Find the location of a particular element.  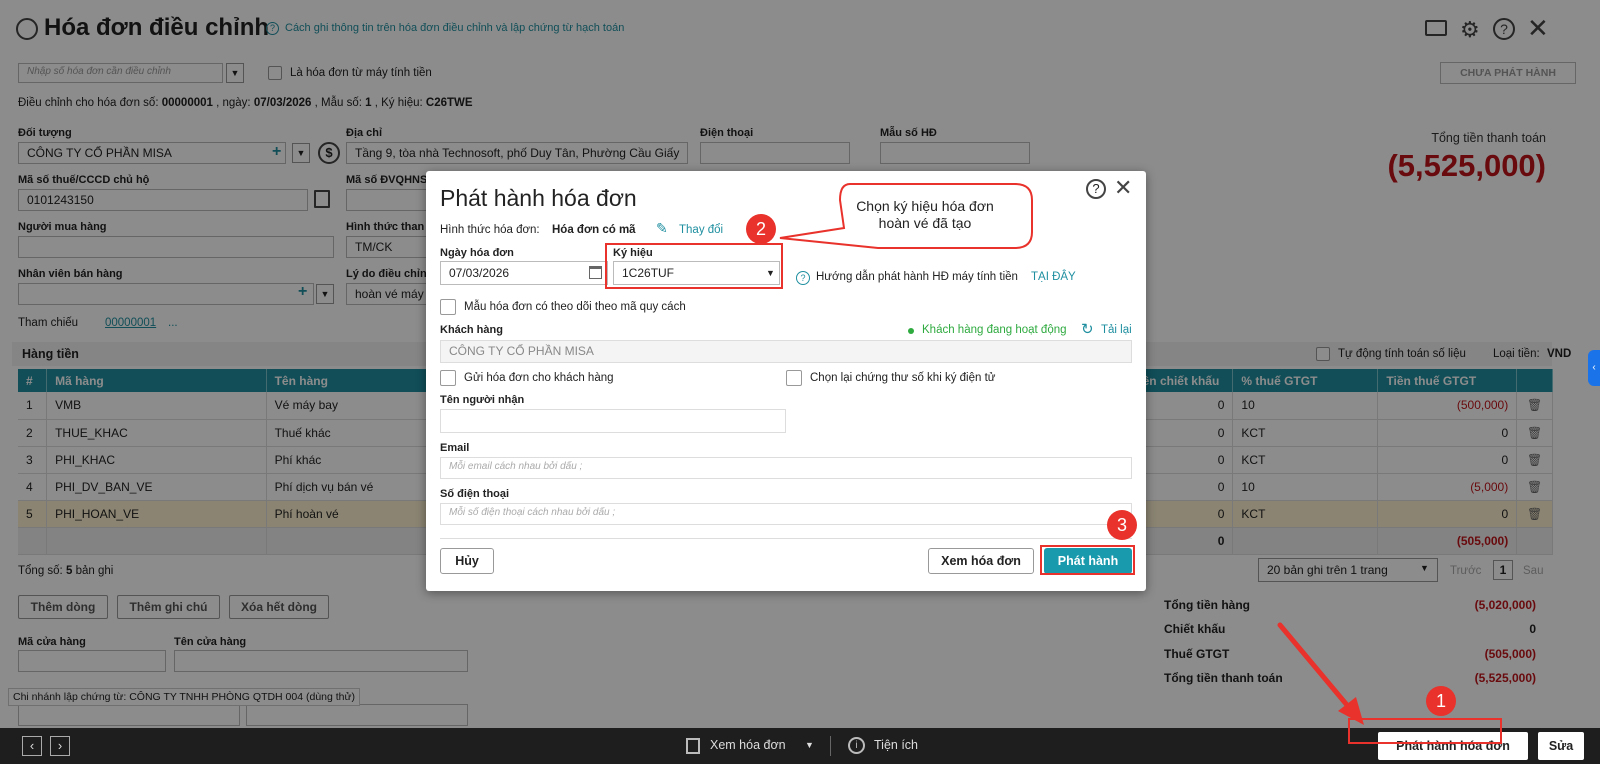

guide-link: TẠI ĐÂY is located at coordinates (1053, 277).